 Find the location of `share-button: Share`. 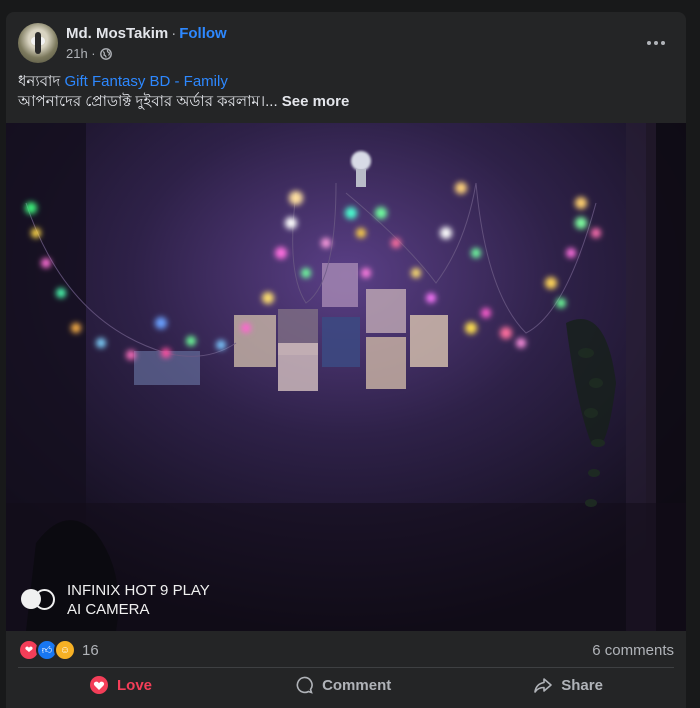

share-button: Share is located at coordinates (568, 685).